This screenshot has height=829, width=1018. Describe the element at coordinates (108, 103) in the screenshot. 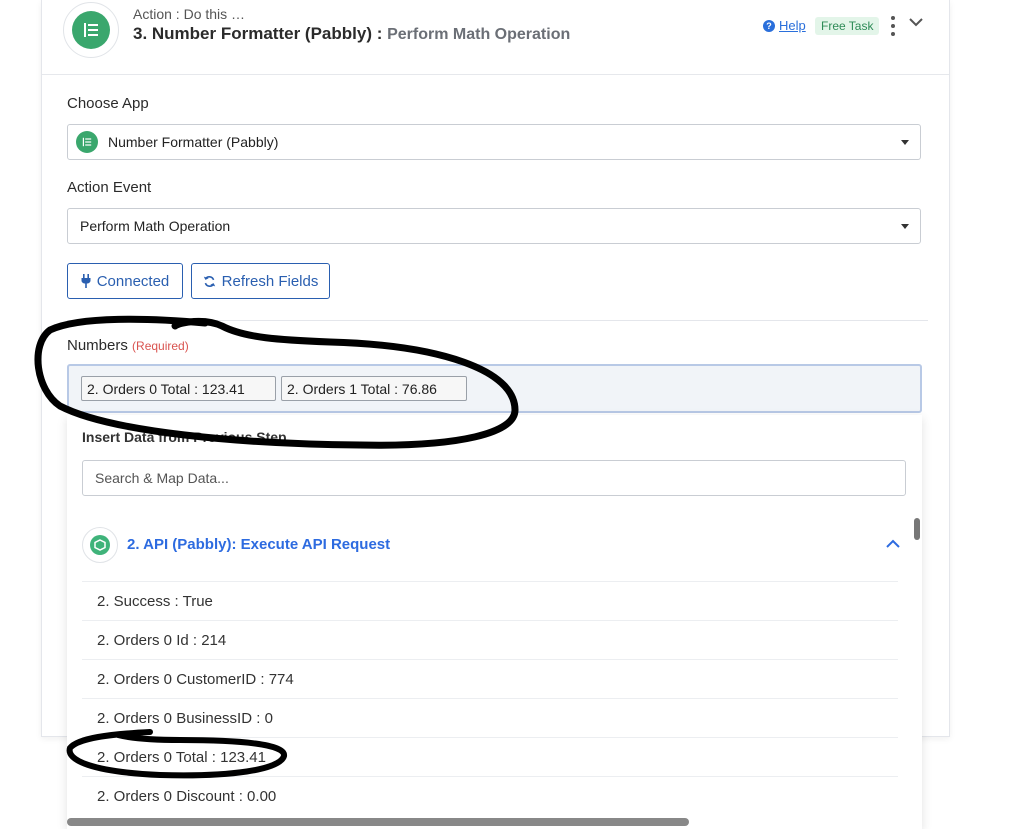

I see `choose-app-label: Choose App` at that location.